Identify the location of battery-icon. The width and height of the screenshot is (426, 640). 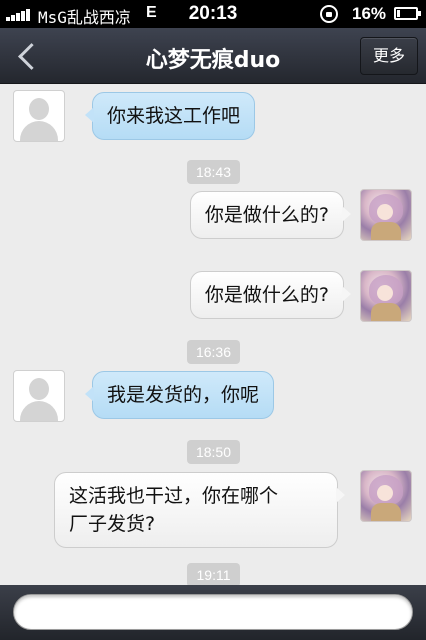
(407, 13).